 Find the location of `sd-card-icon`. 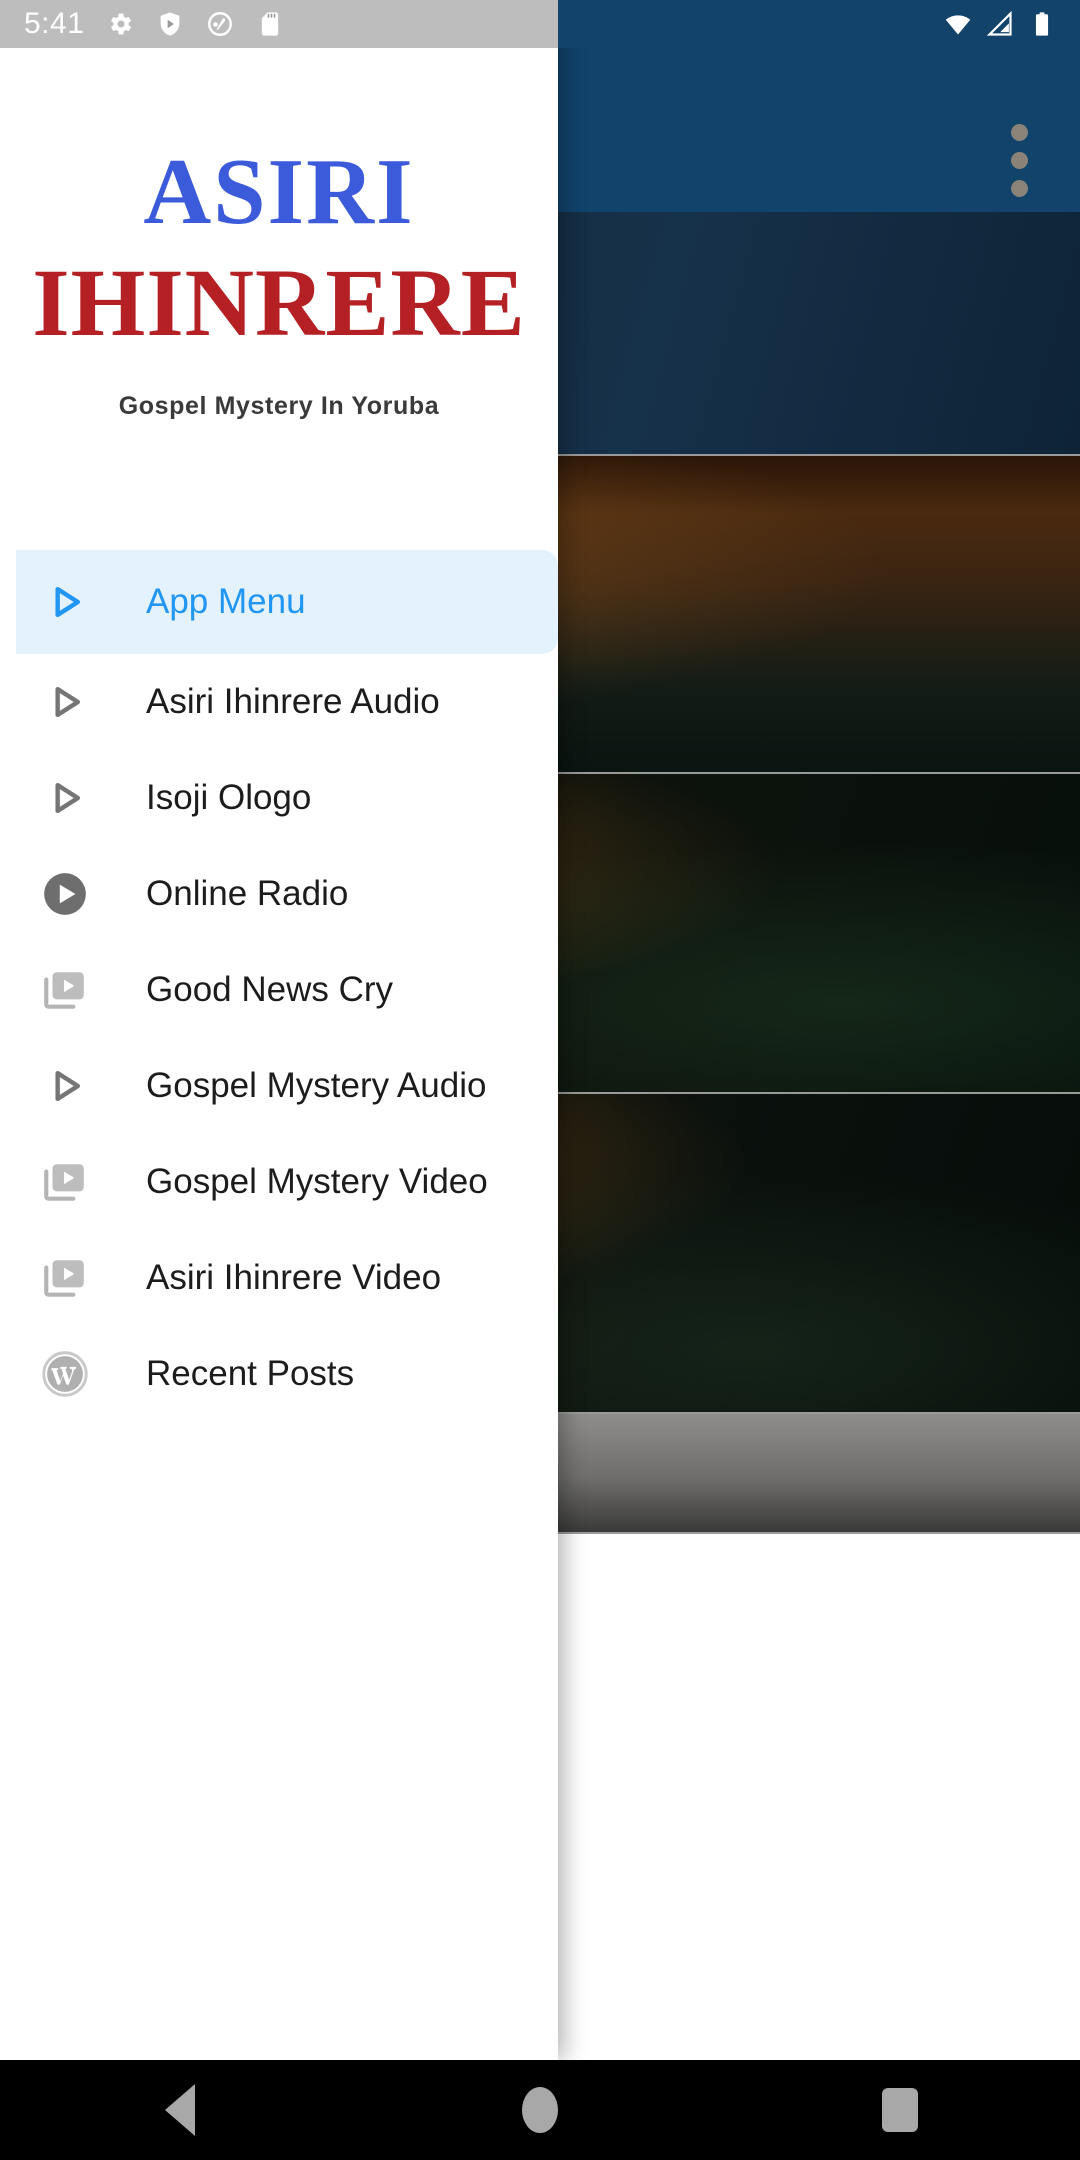

sd-card-icon is located at coordinates (270, 24).